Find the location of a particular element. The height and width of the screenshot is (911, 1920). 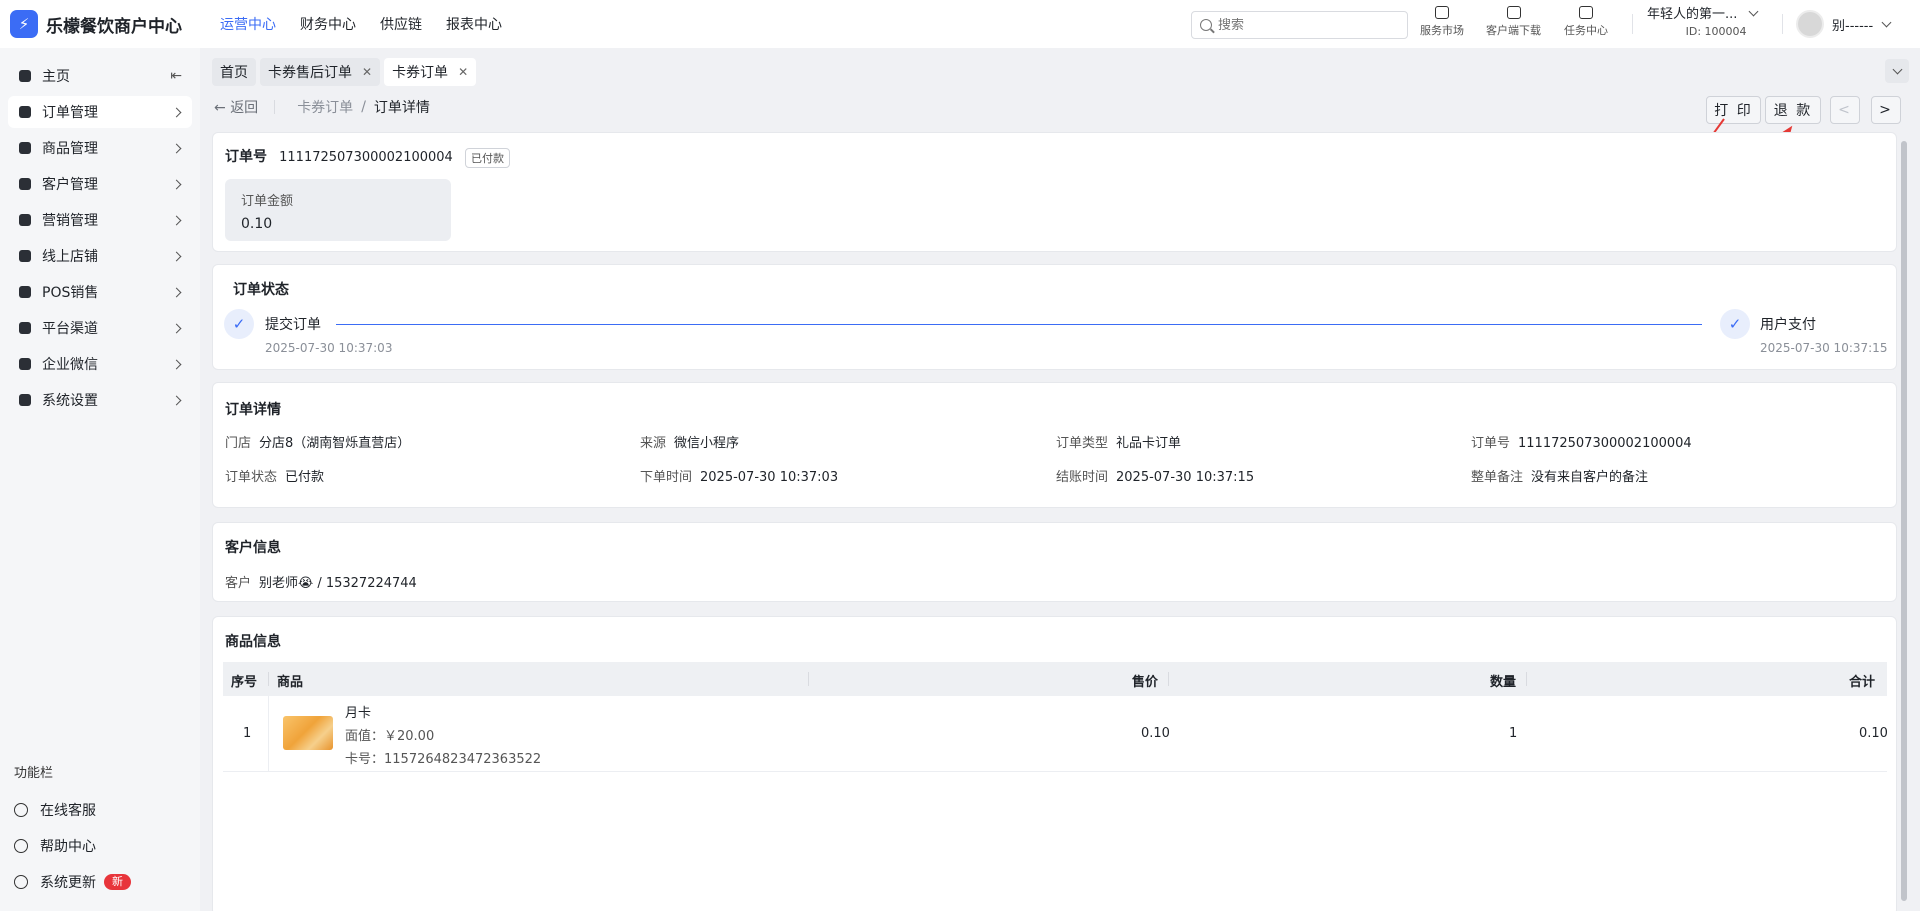

user-menu: 别------ is located at coordinates (1844, 24).